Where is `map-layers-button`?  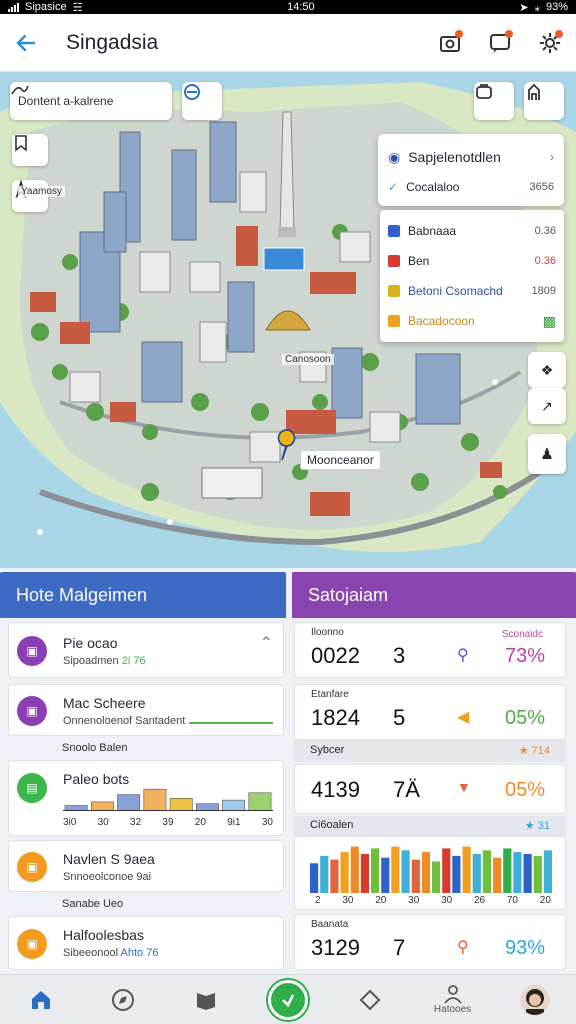 map-layers-button is located at coordinates (202, 101).